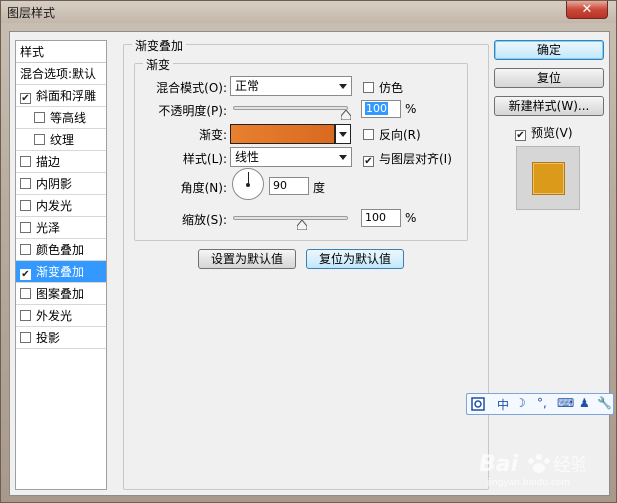  Describe the element at coordinates (192, 111) in the screenshot. I see `opacity-label: 不透明度(P):` at that location.